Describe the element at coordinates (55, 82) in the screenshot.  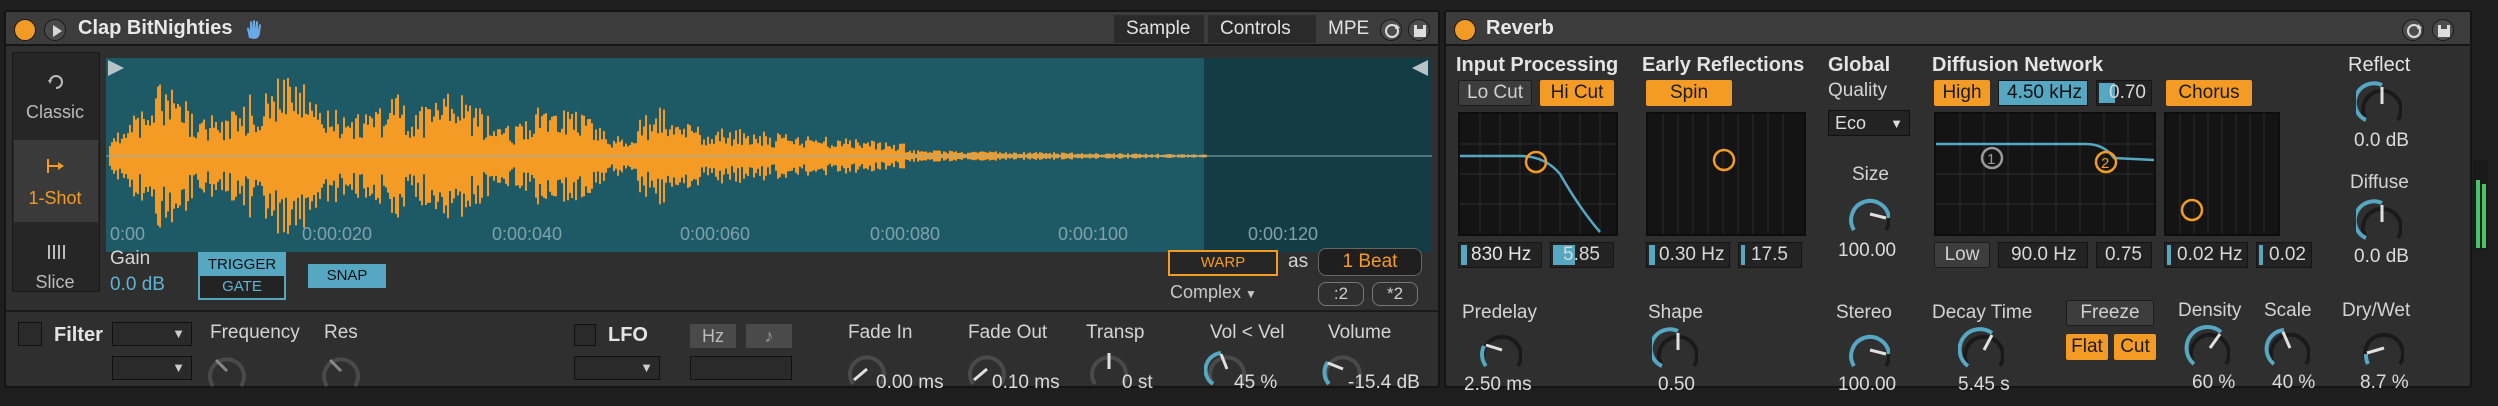
I see `loop-icon` at that location.